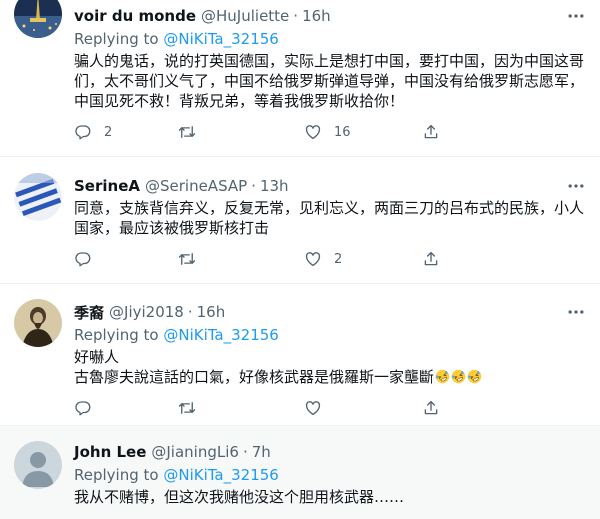  Describe the element at coordinates (330, 452) in the screenshot. I see `tweet-header: John Lee @JianingLi6 · 7h` at that location.